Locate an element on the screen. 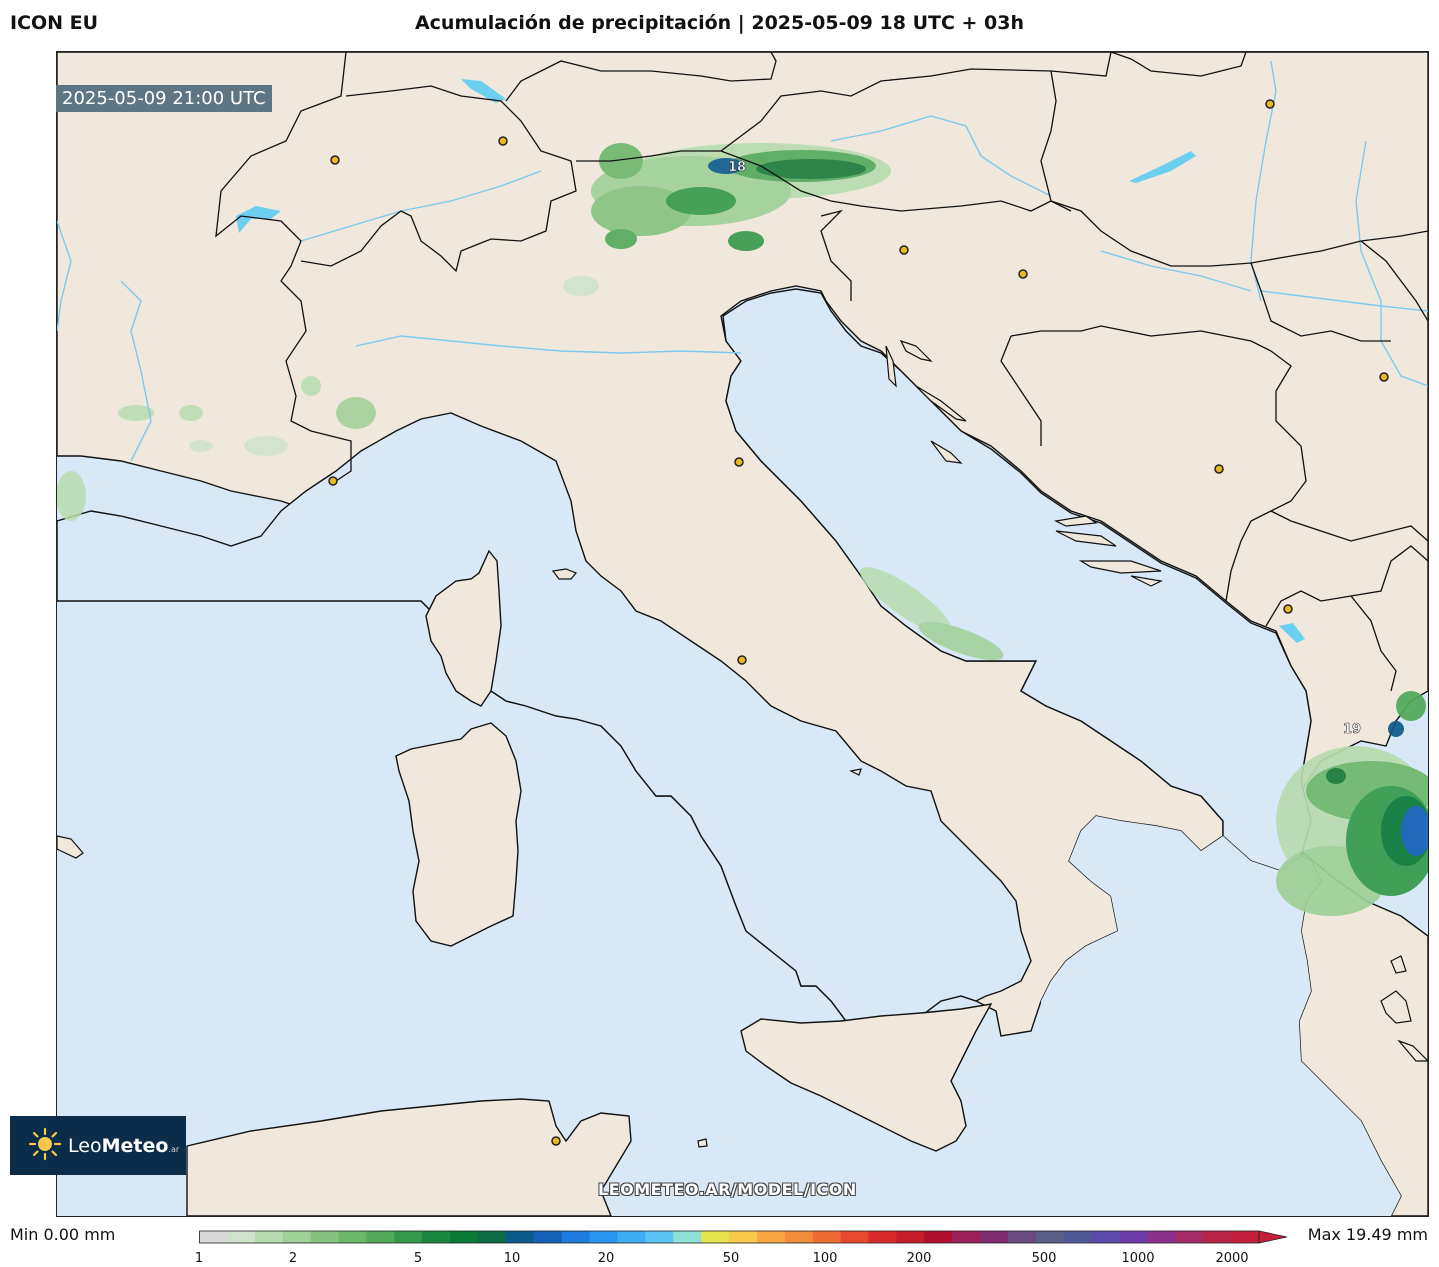 The width and height of the screenshot is (1439, 1267). colorbar-min-label: Min 0.00 mm is located at coordinates (63, 1234).